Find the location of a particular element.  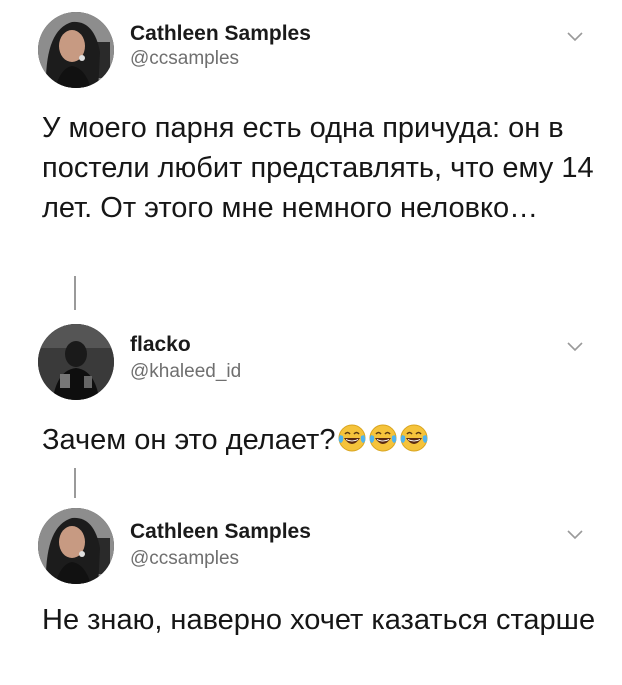

emoji-group is located at coordinates (383, 443).